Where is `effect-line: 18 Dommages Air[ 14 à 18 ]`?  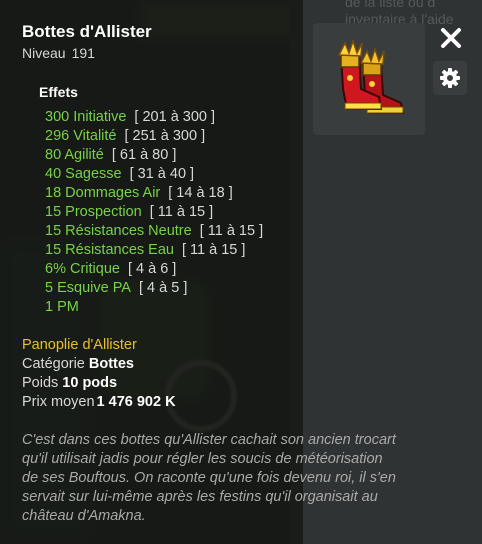 effect-line: 18 Dommages Air[ 14 à 18 ] is located at coordinates (139, 193).